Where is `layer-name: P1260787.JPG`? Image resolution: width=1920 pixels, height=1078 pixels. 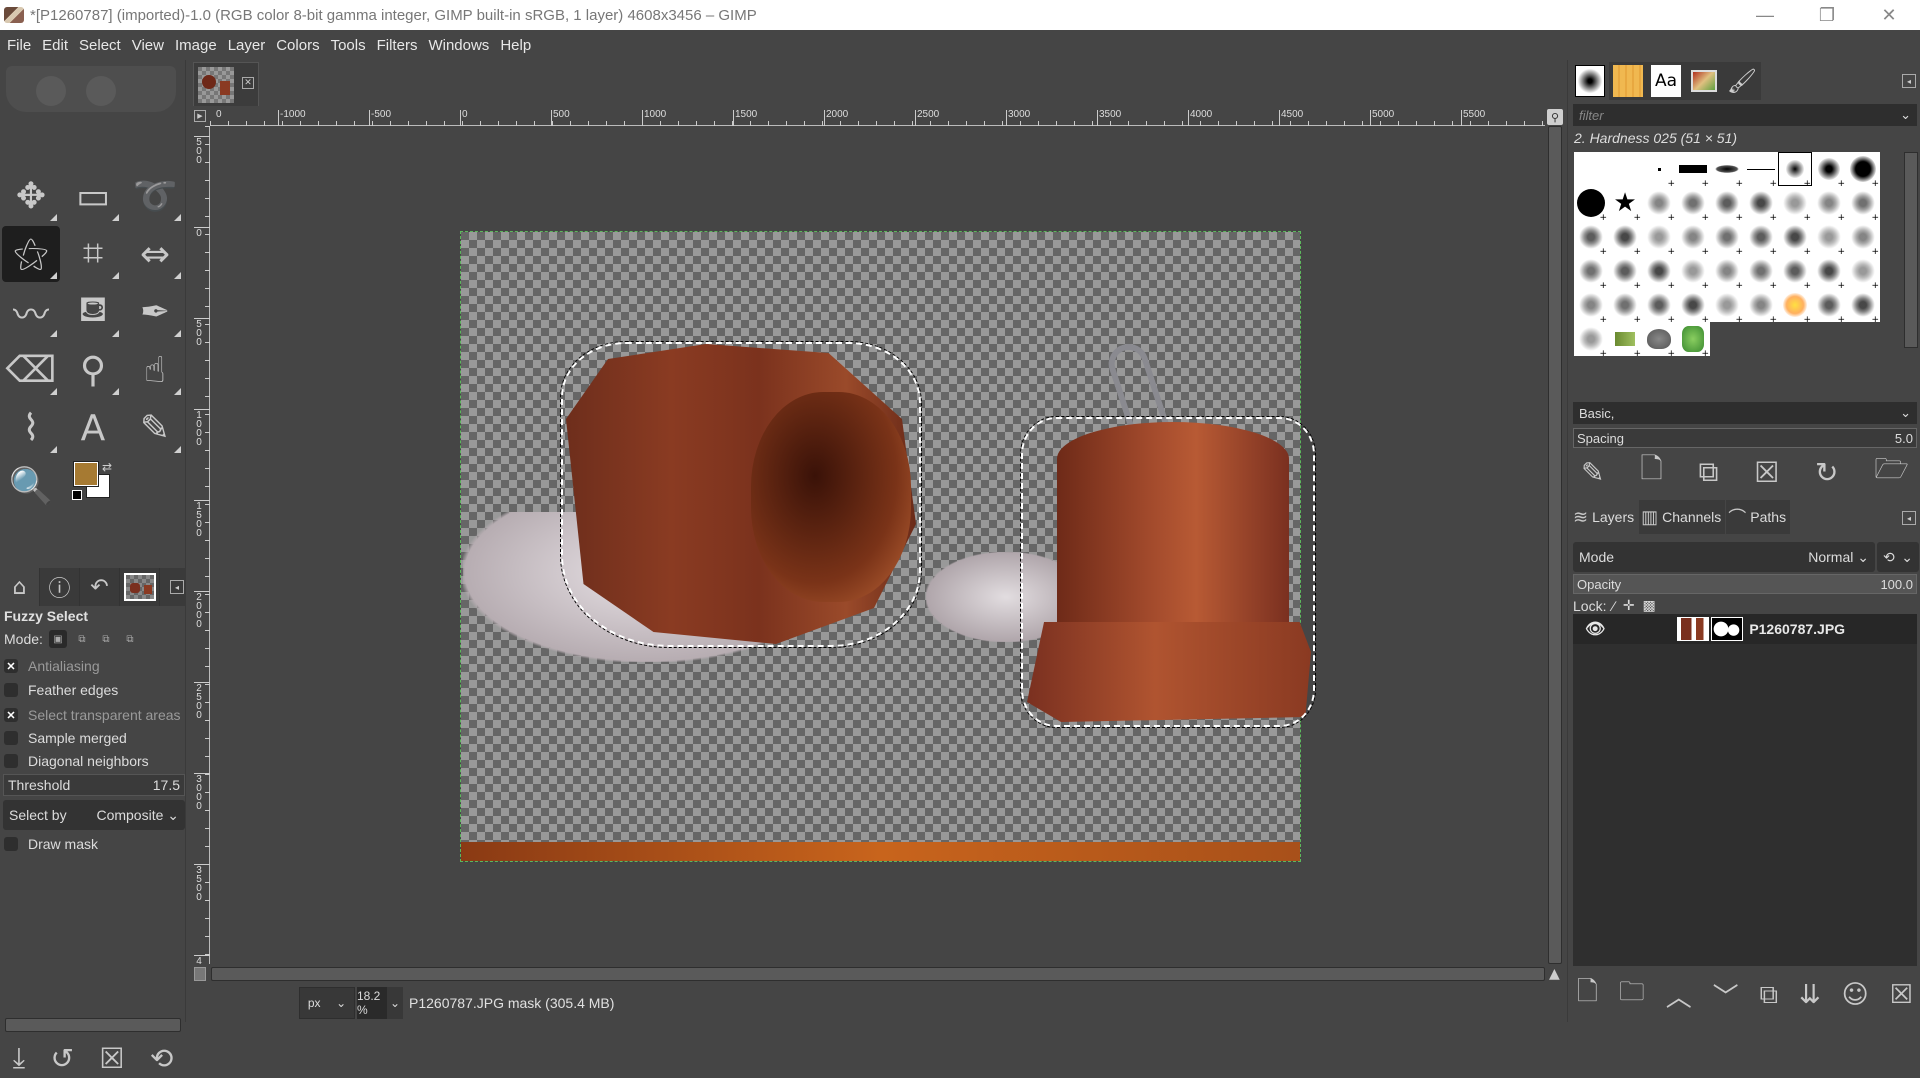
layer-name: P1260787.JPG is located at coordinates (1797, 629).